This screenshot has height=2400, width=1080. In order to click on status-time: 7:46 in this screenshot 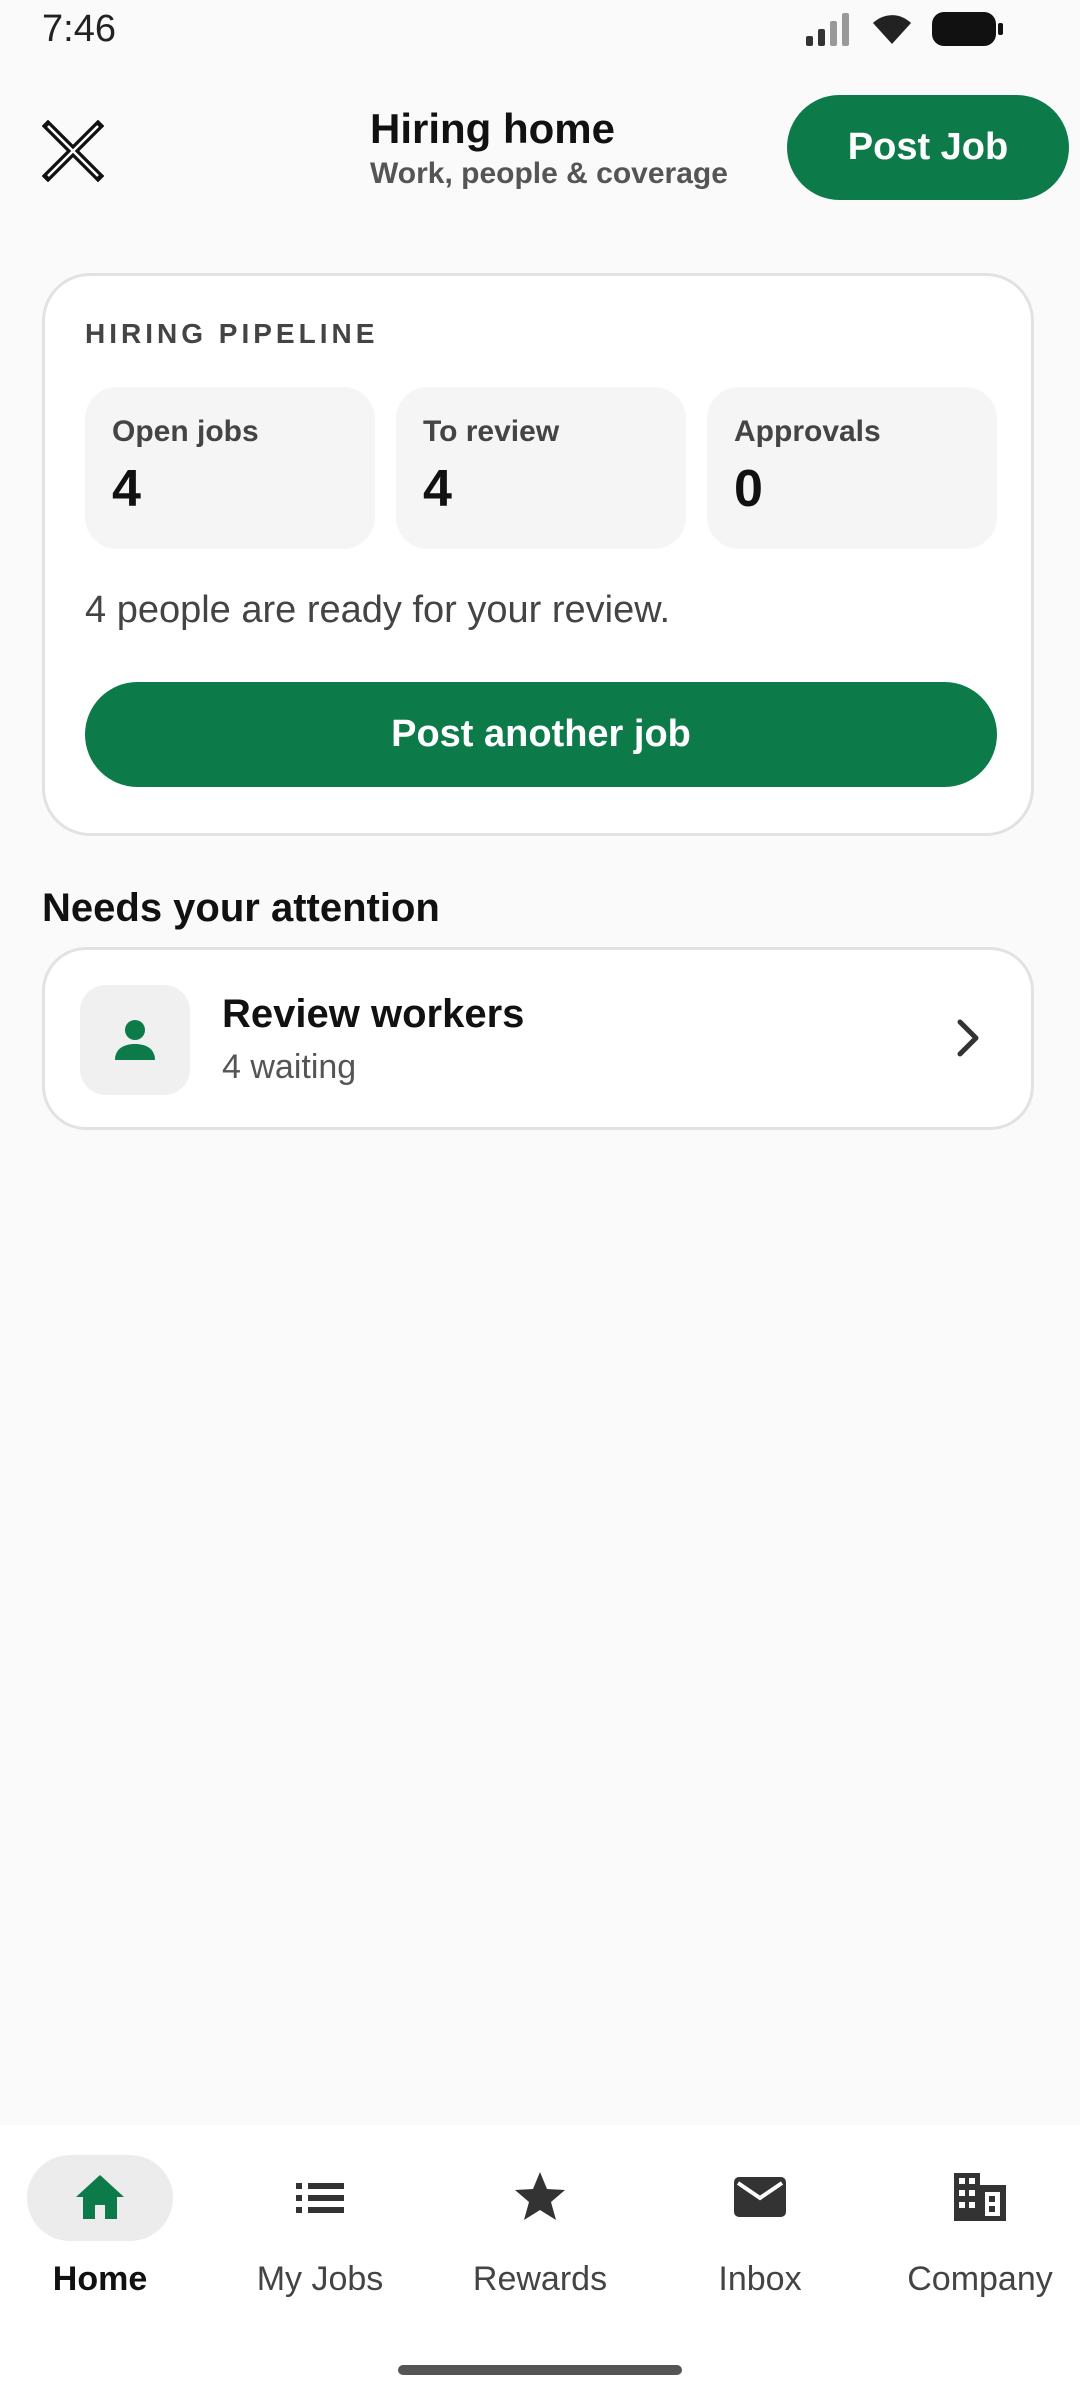, I will do `click(79, 29)`.